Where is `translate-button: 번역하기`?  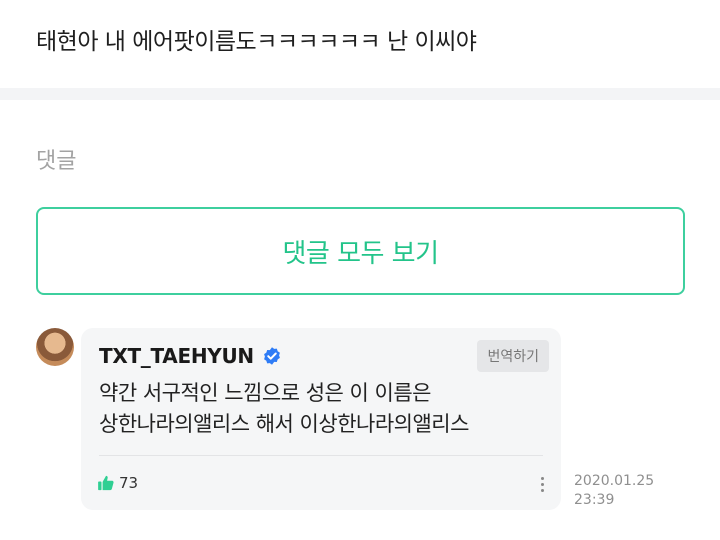 translate-button: 번역하기 is located at coordinates (513, 356).